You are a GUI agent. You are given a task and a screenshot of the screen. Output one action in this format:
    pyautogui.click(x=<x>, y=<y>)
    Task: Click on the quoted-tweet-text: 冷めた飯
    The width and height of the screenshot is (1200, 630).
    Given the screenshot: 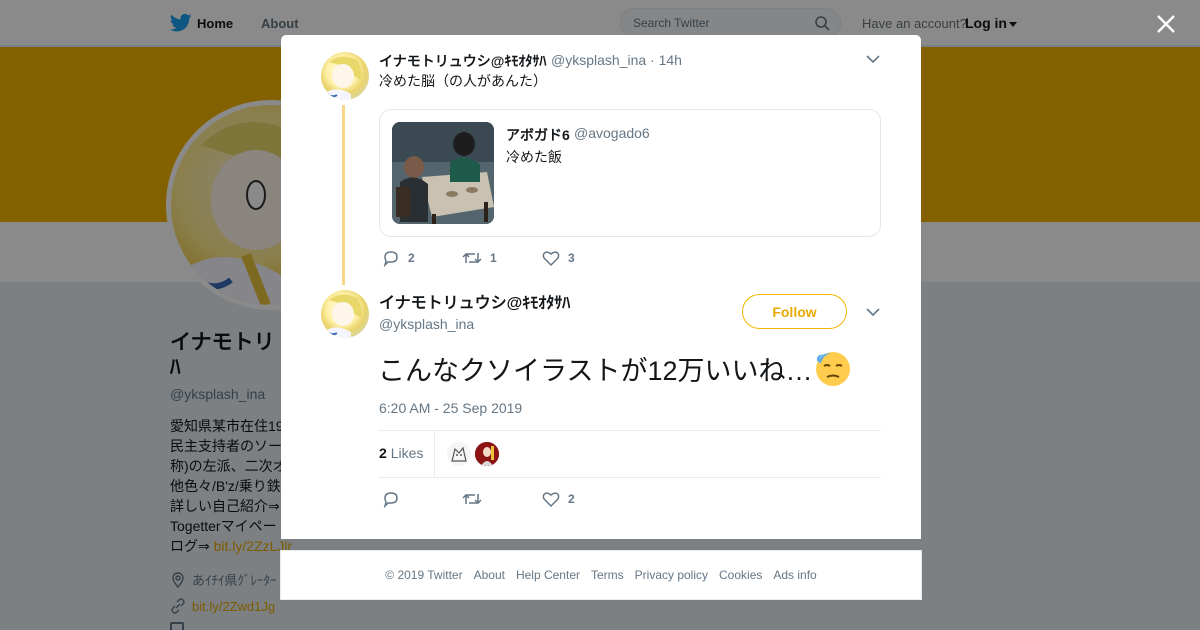 What is the action you would take?
    pyautogui.click(x=534, y=157)
    